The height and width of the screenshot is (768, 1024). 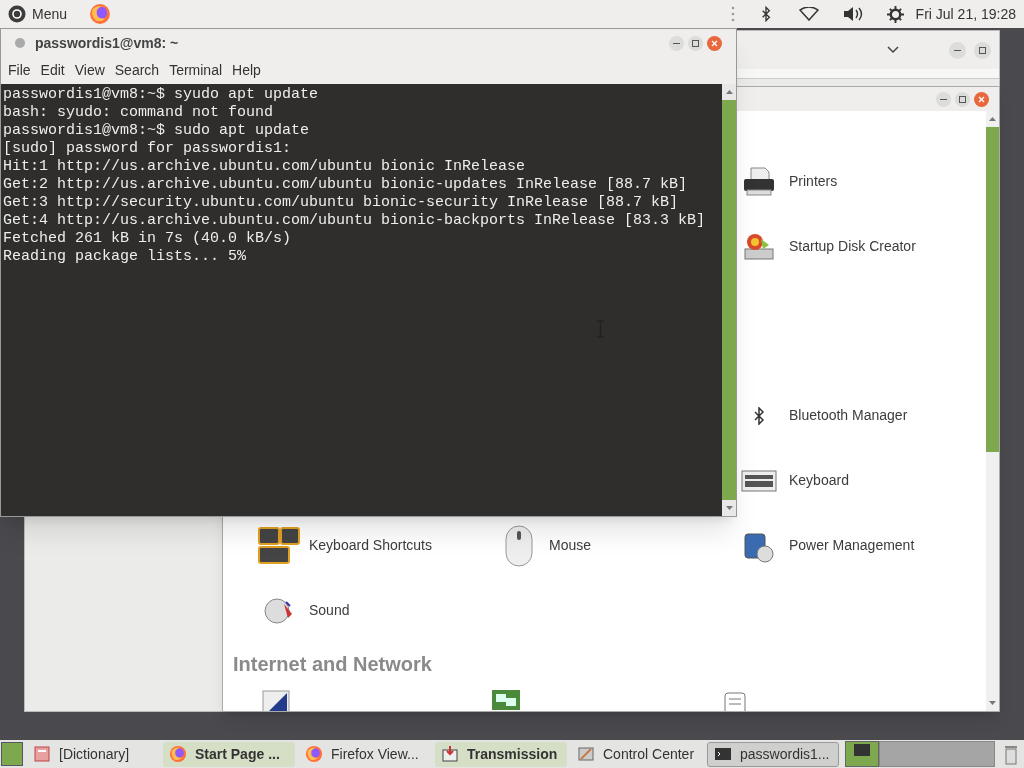 What do you see at coordinates (345, 185) in the screenshot?
I see `terminal-line: Get:2 http://us.archive.ubuntu.com/ubuntu bionic-updates InRelease [88.7 kB]` at bounding box center [345, 185].